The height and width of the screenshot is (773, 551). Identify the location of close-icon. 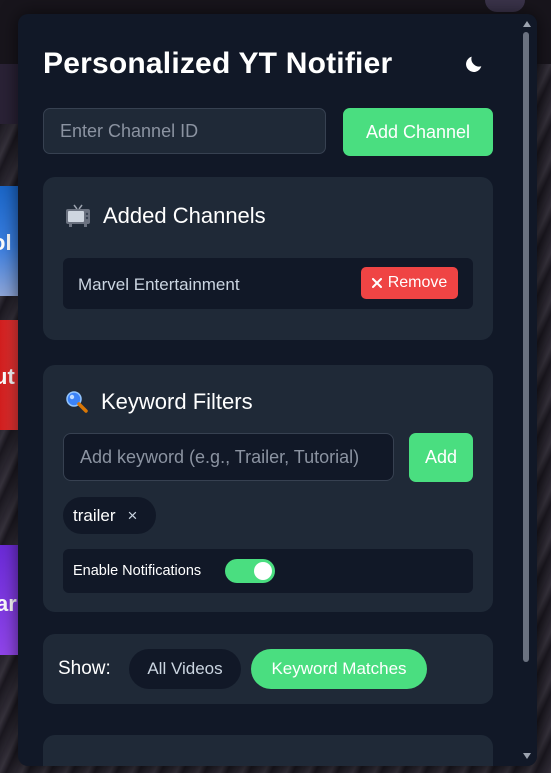
(376, 283).